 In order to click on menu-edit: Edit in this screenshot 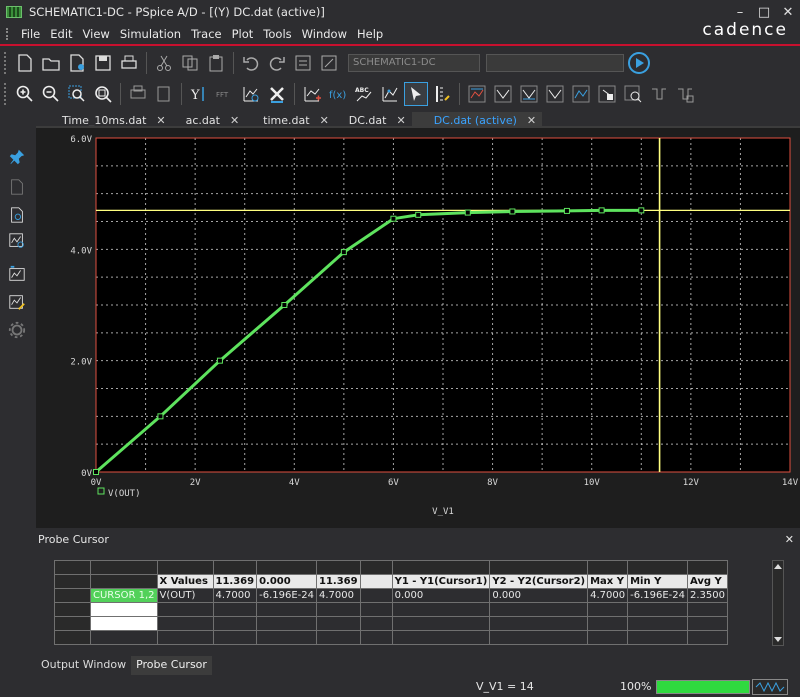, I will do `click(61, 34)`.